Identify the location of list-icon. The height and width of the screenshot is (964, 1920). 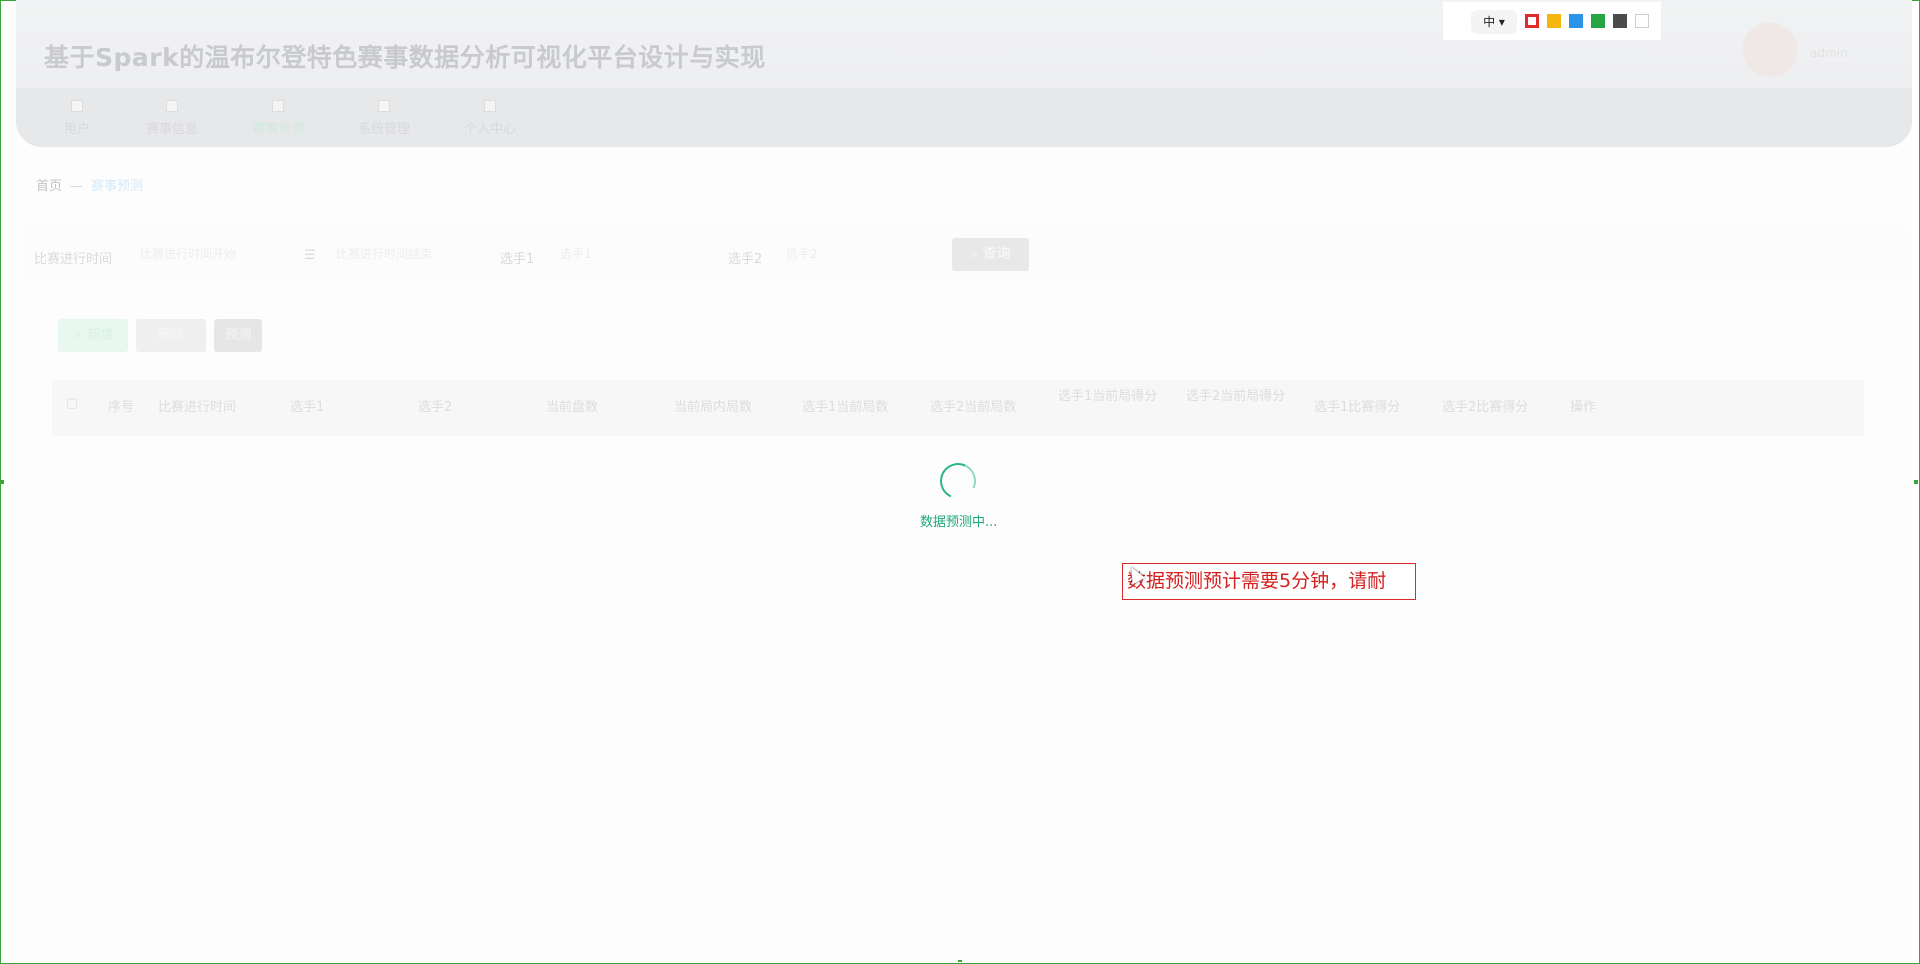
(172, 106).